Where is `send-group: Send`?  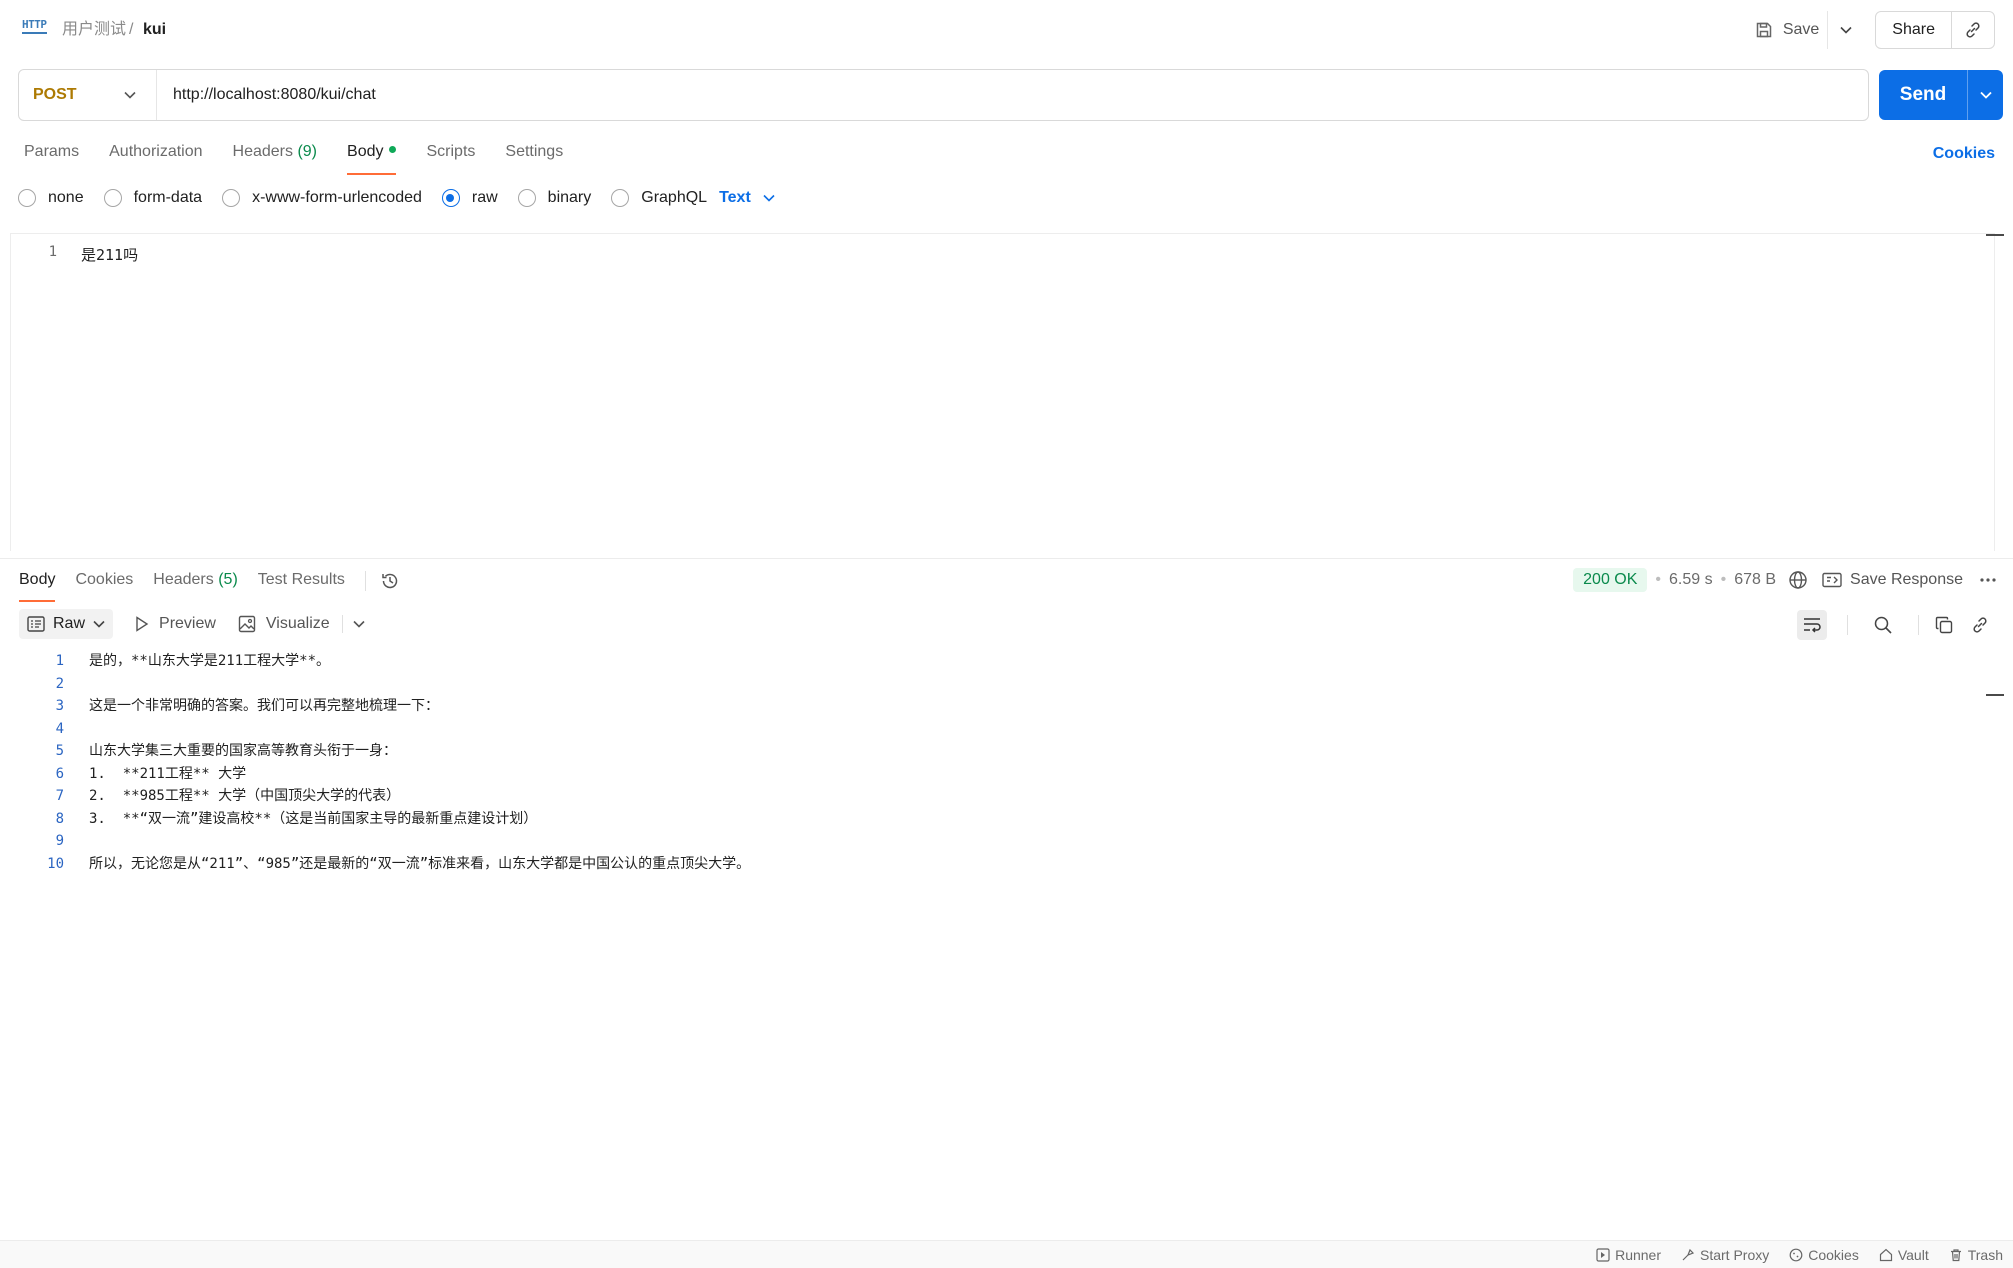
send-group: Send is located at coordinates (1941, 95).